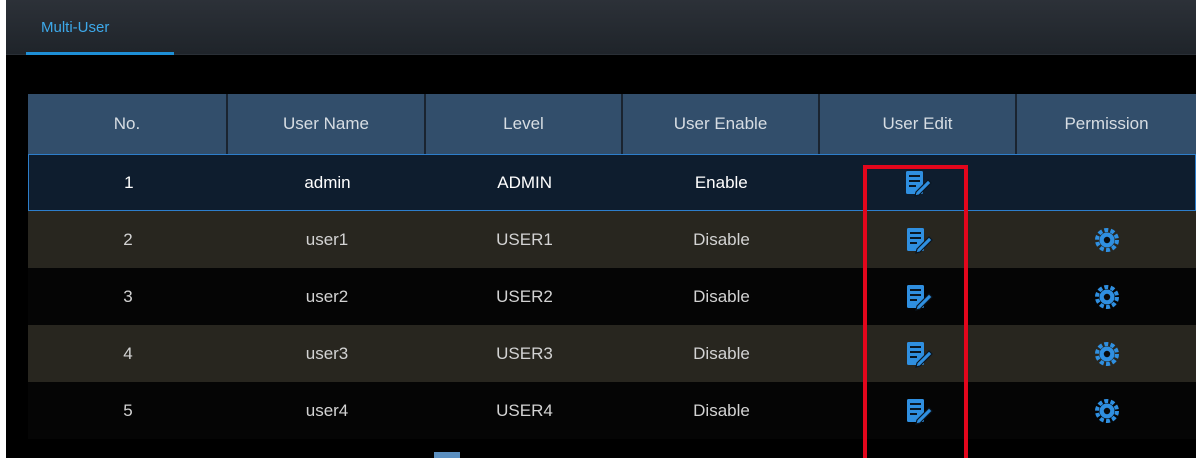  I want to click on cell-user-name: user1, so click(327, 239).